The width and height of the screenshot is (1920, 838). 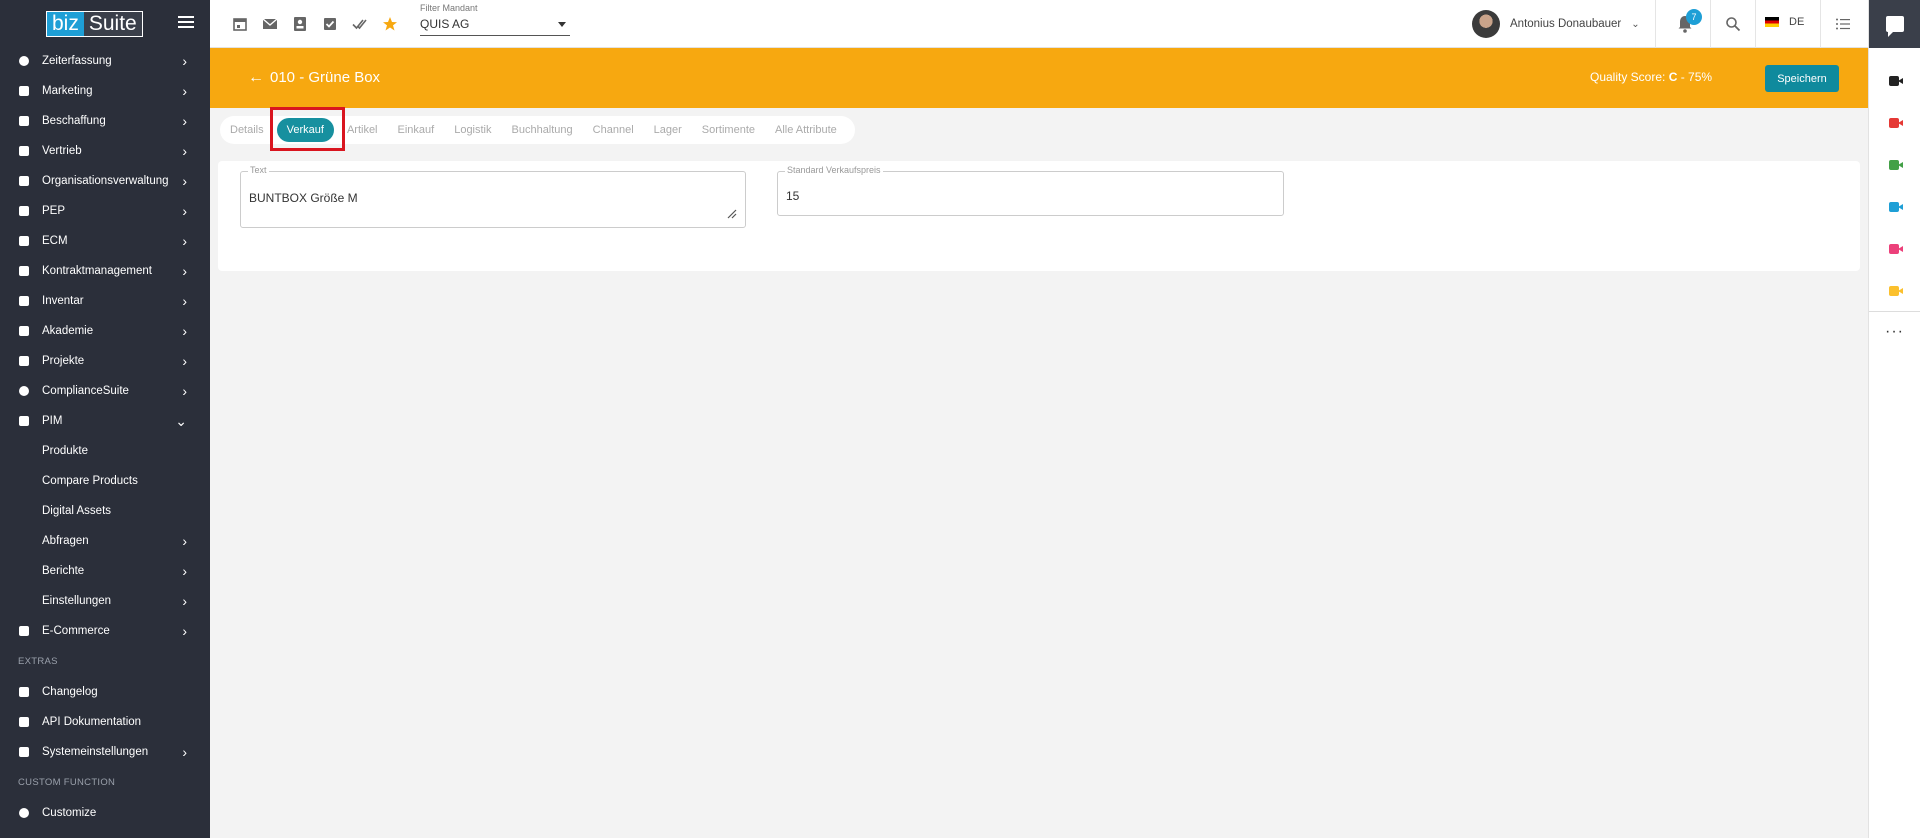 What do you see at coordinates (24, 421) in the screenshot?
I see `pim-icon` at bounding box center [24, 421].